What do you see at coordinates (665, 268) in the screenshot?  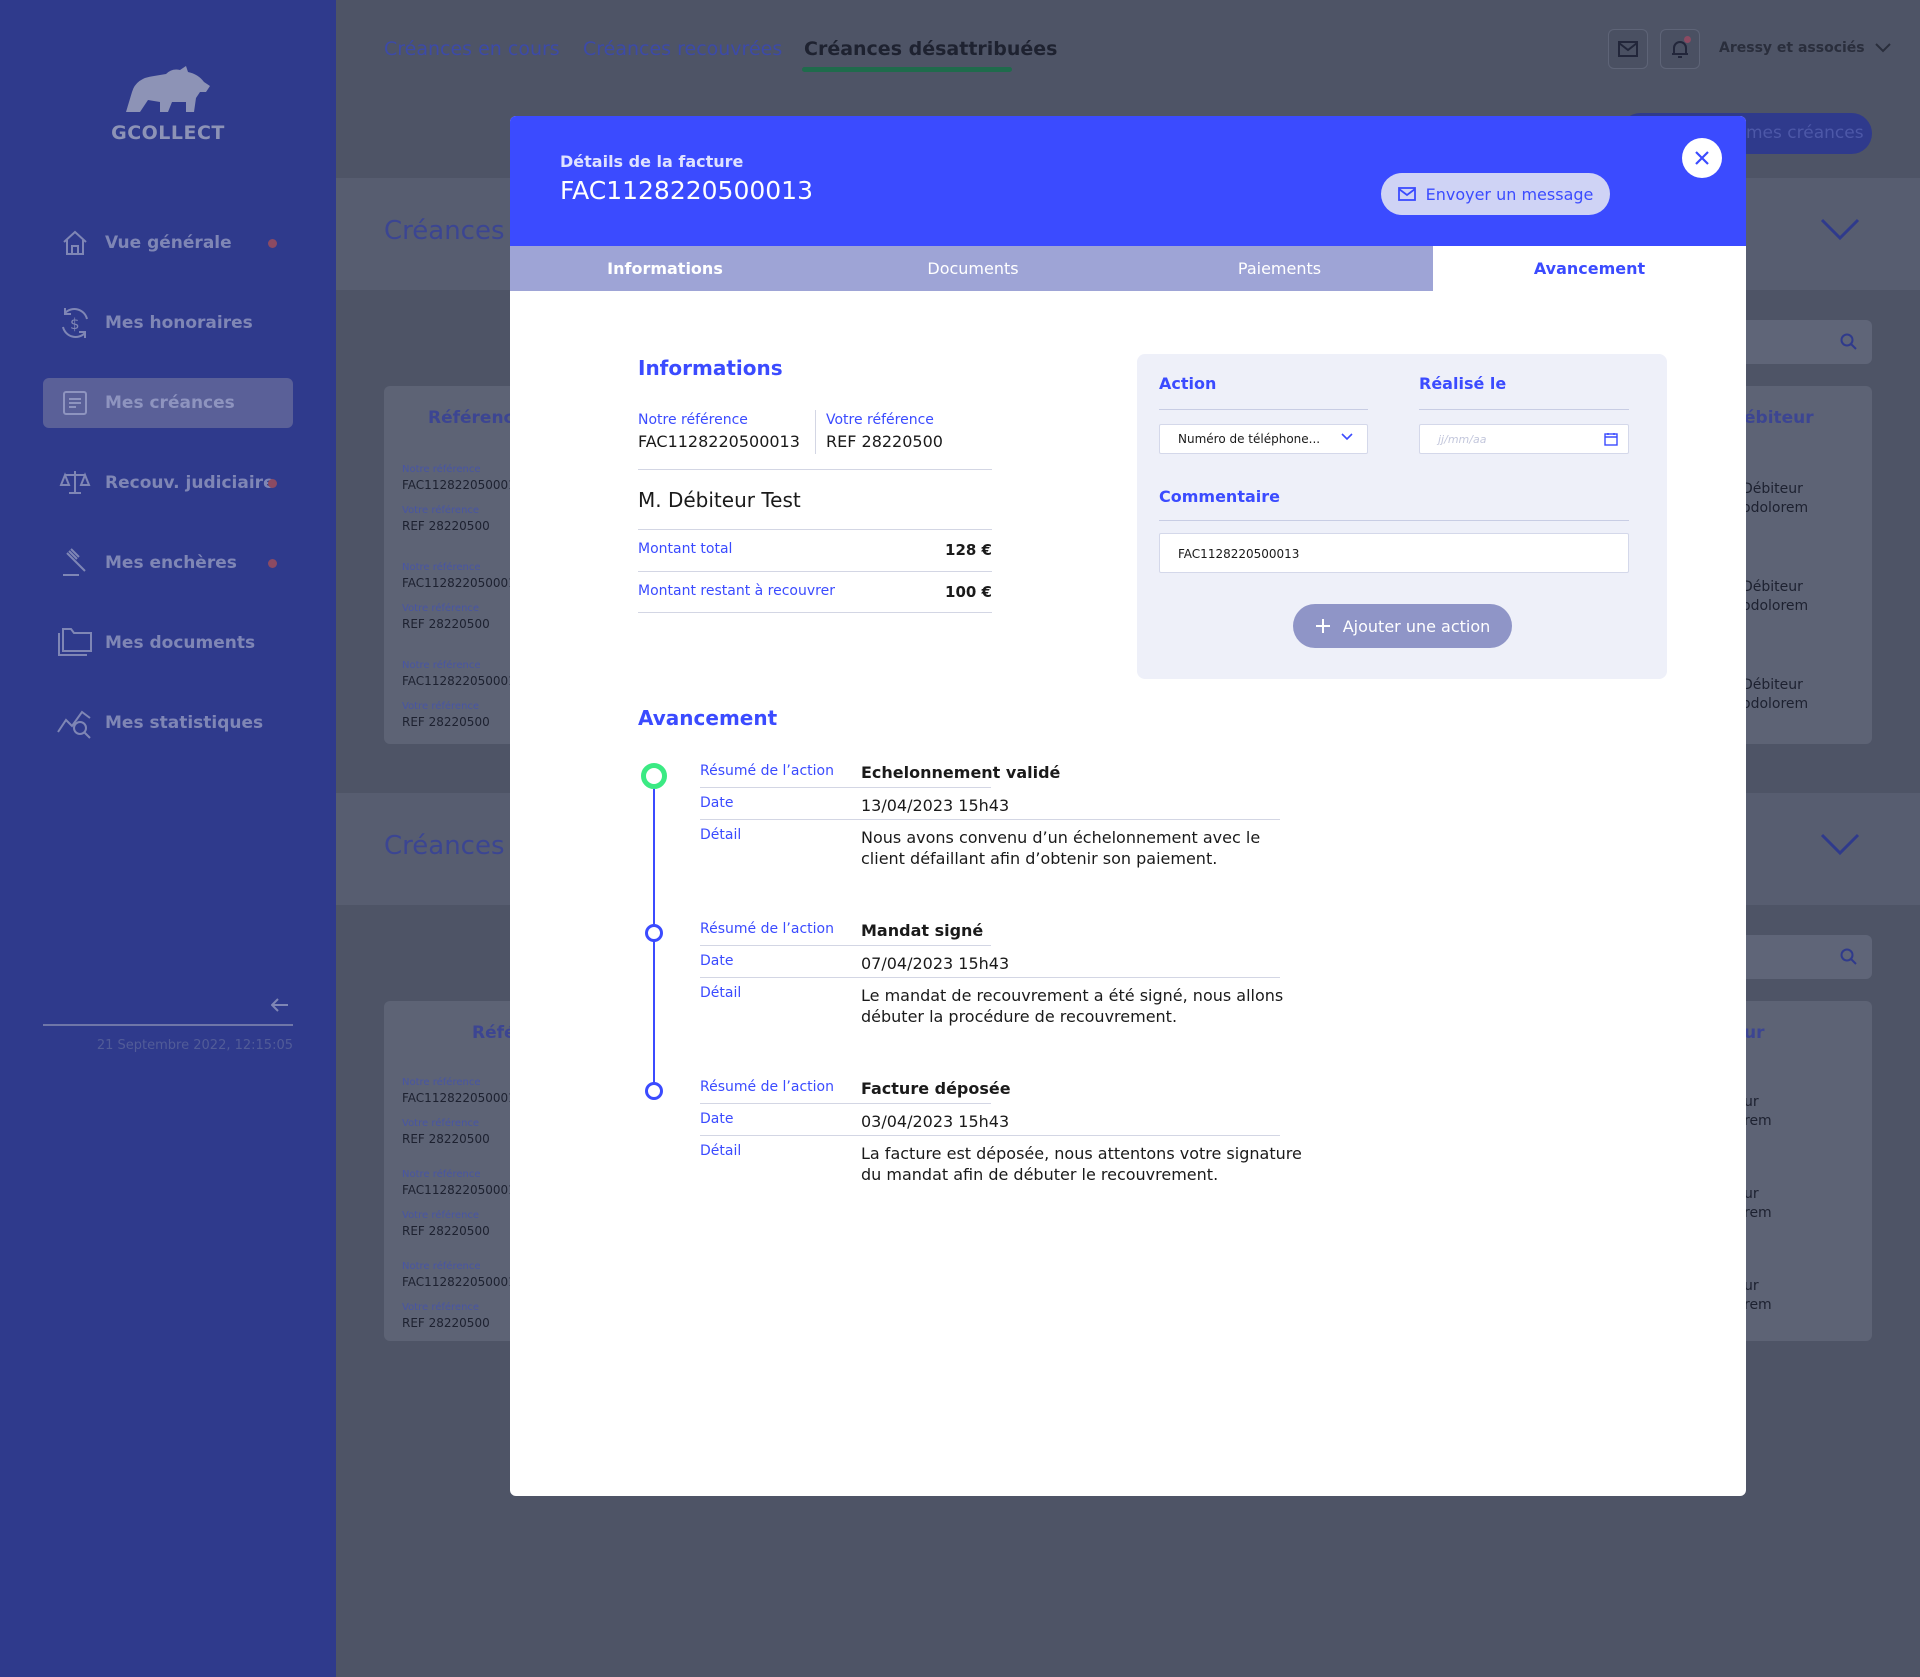 I see `tab-informations: Informations` at bounding box center [665, 268].